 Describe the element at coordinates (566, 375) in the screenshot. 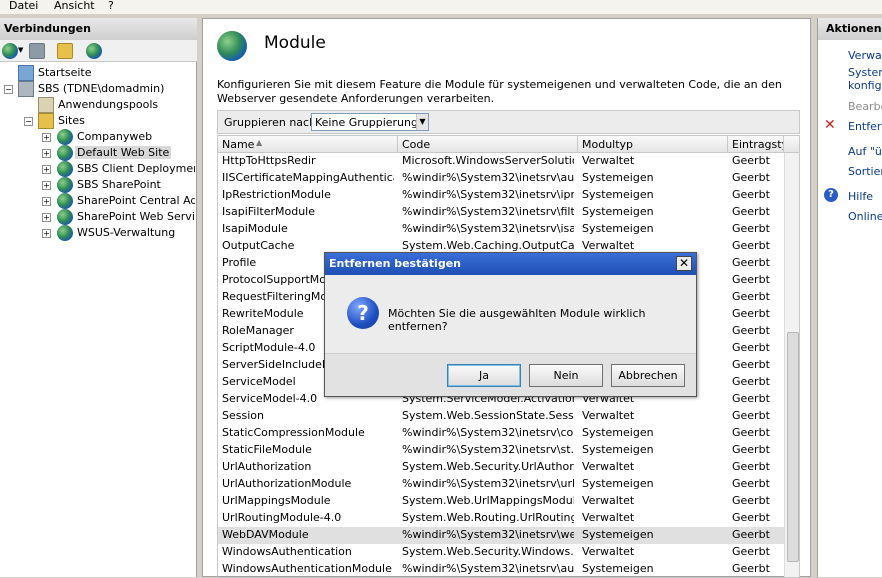

I see `no-button: Nein` at that location.